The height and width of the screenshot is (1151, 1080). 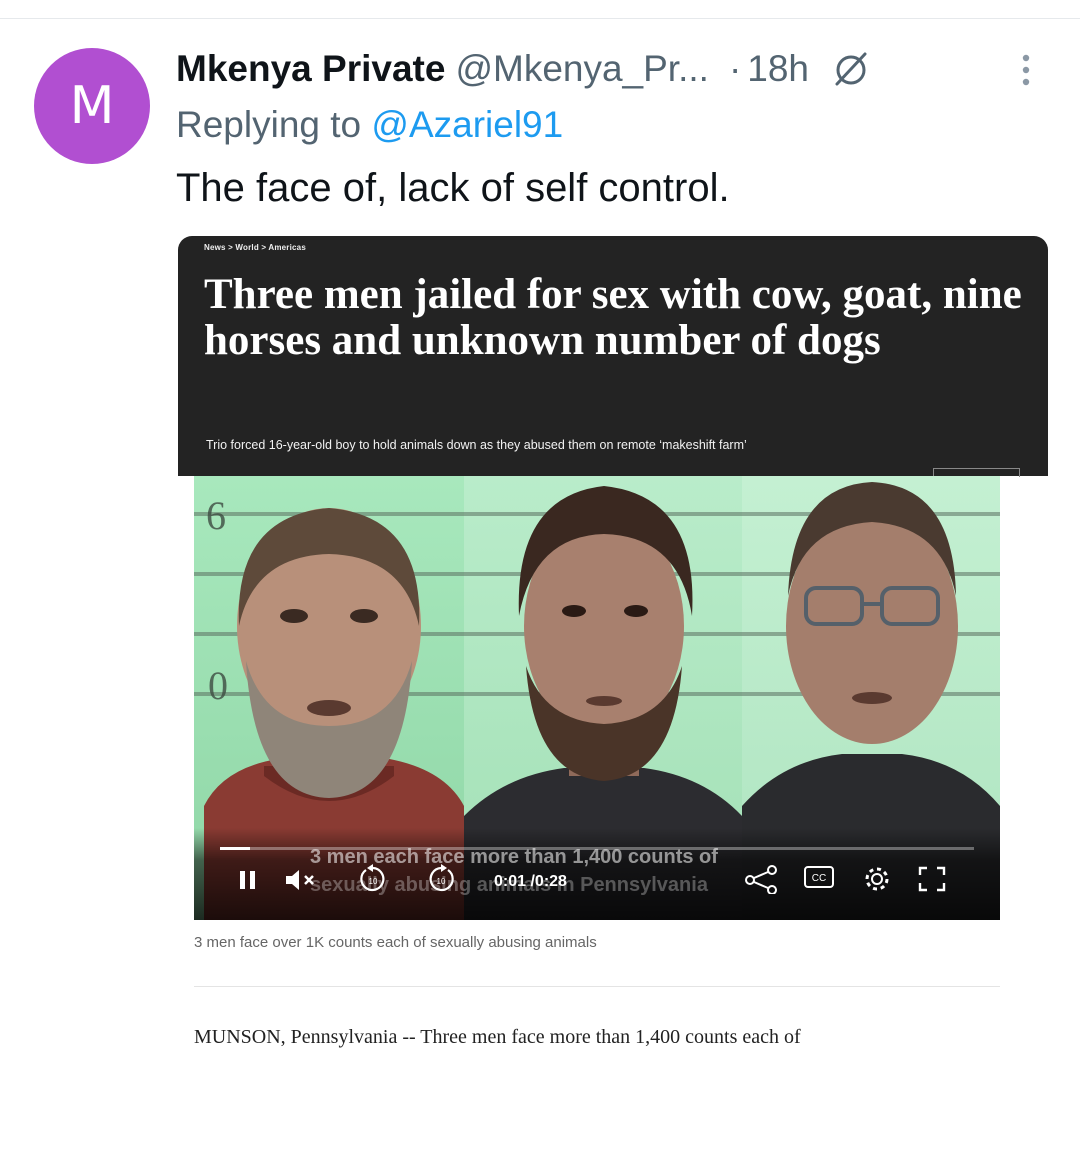 What do you see at coordinates (373, 881) in the screenshot?
I see `rewind-label: 10` at bounding box center [373, 881].